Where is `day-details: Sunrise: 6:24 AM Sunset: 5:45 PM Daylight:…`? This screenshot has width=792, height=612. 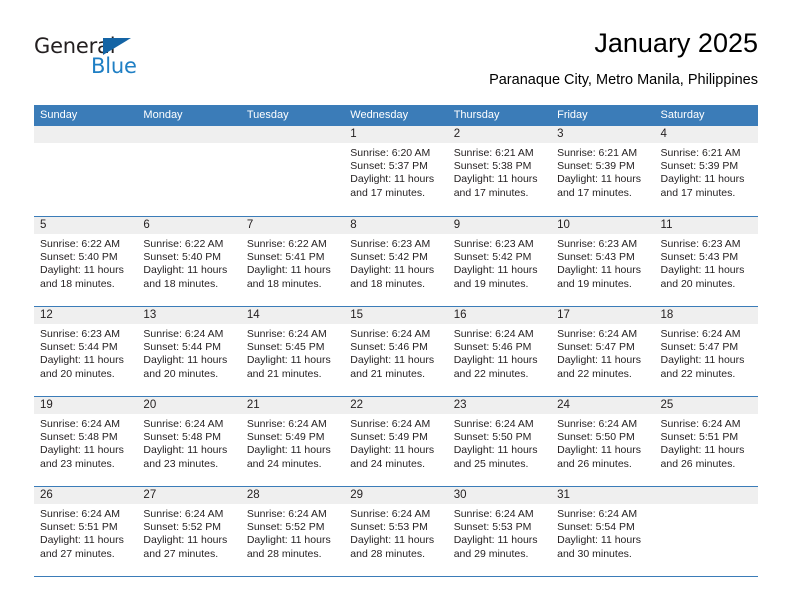
day-details: Sunrise: 6:24 AM Sunset: 5:45 PM Daylight:… is located at coordinates (292, 354).